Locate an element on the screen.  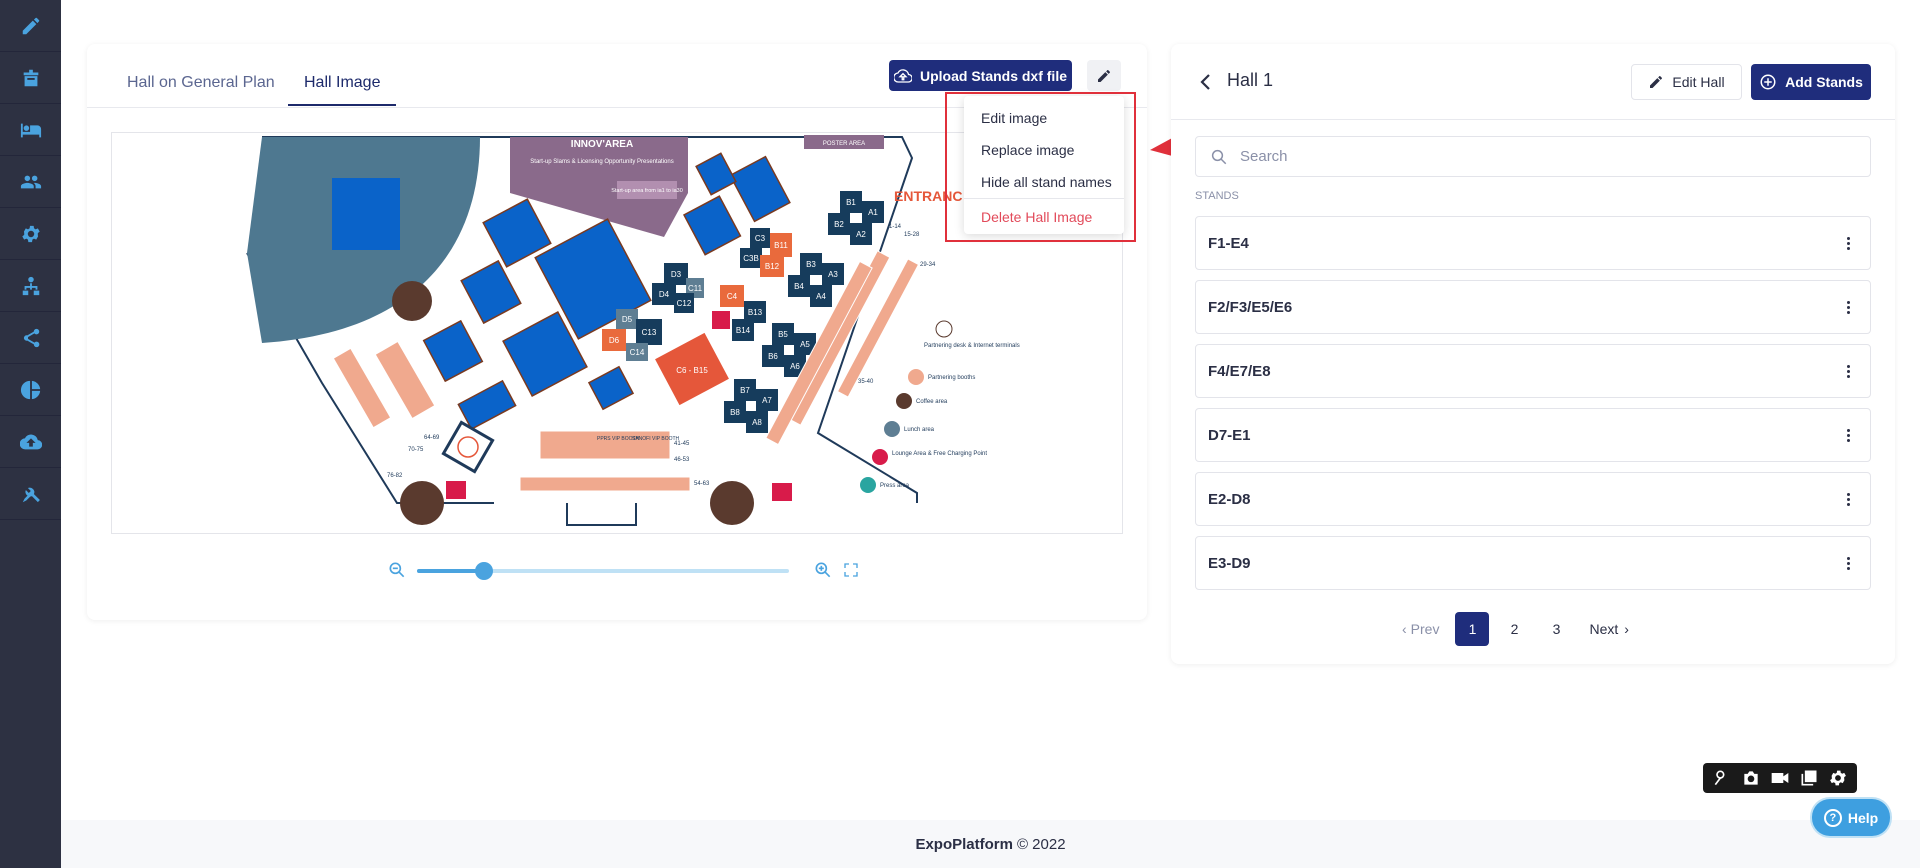
legend-label: Partnering desk & Internet terminals is located at coordinates (972, 346).